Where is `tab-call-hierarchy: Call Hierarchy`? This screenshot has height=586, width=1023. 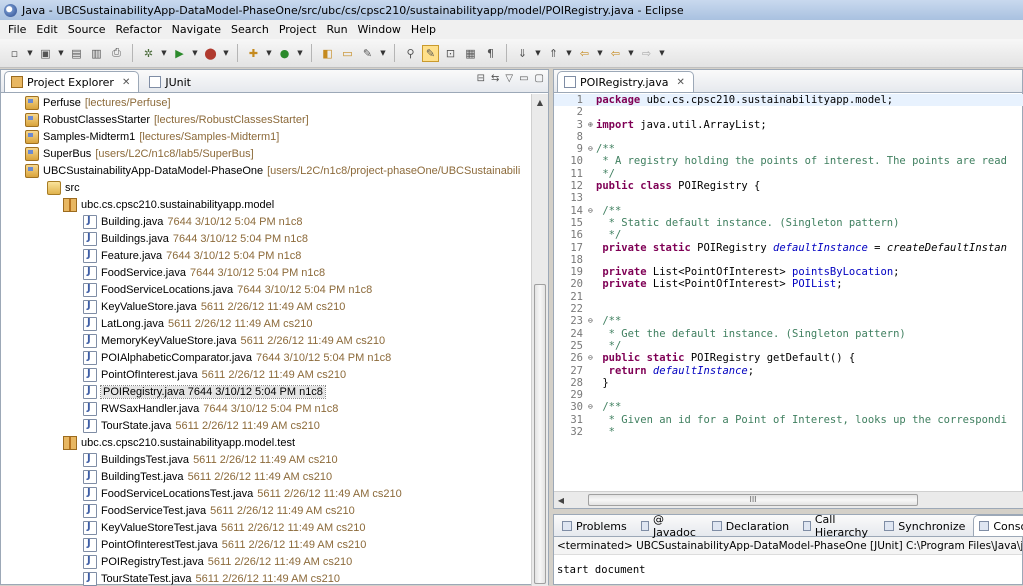
tab-call-hierarchy: Call Hierarchy is located at coordinates (836, 526).